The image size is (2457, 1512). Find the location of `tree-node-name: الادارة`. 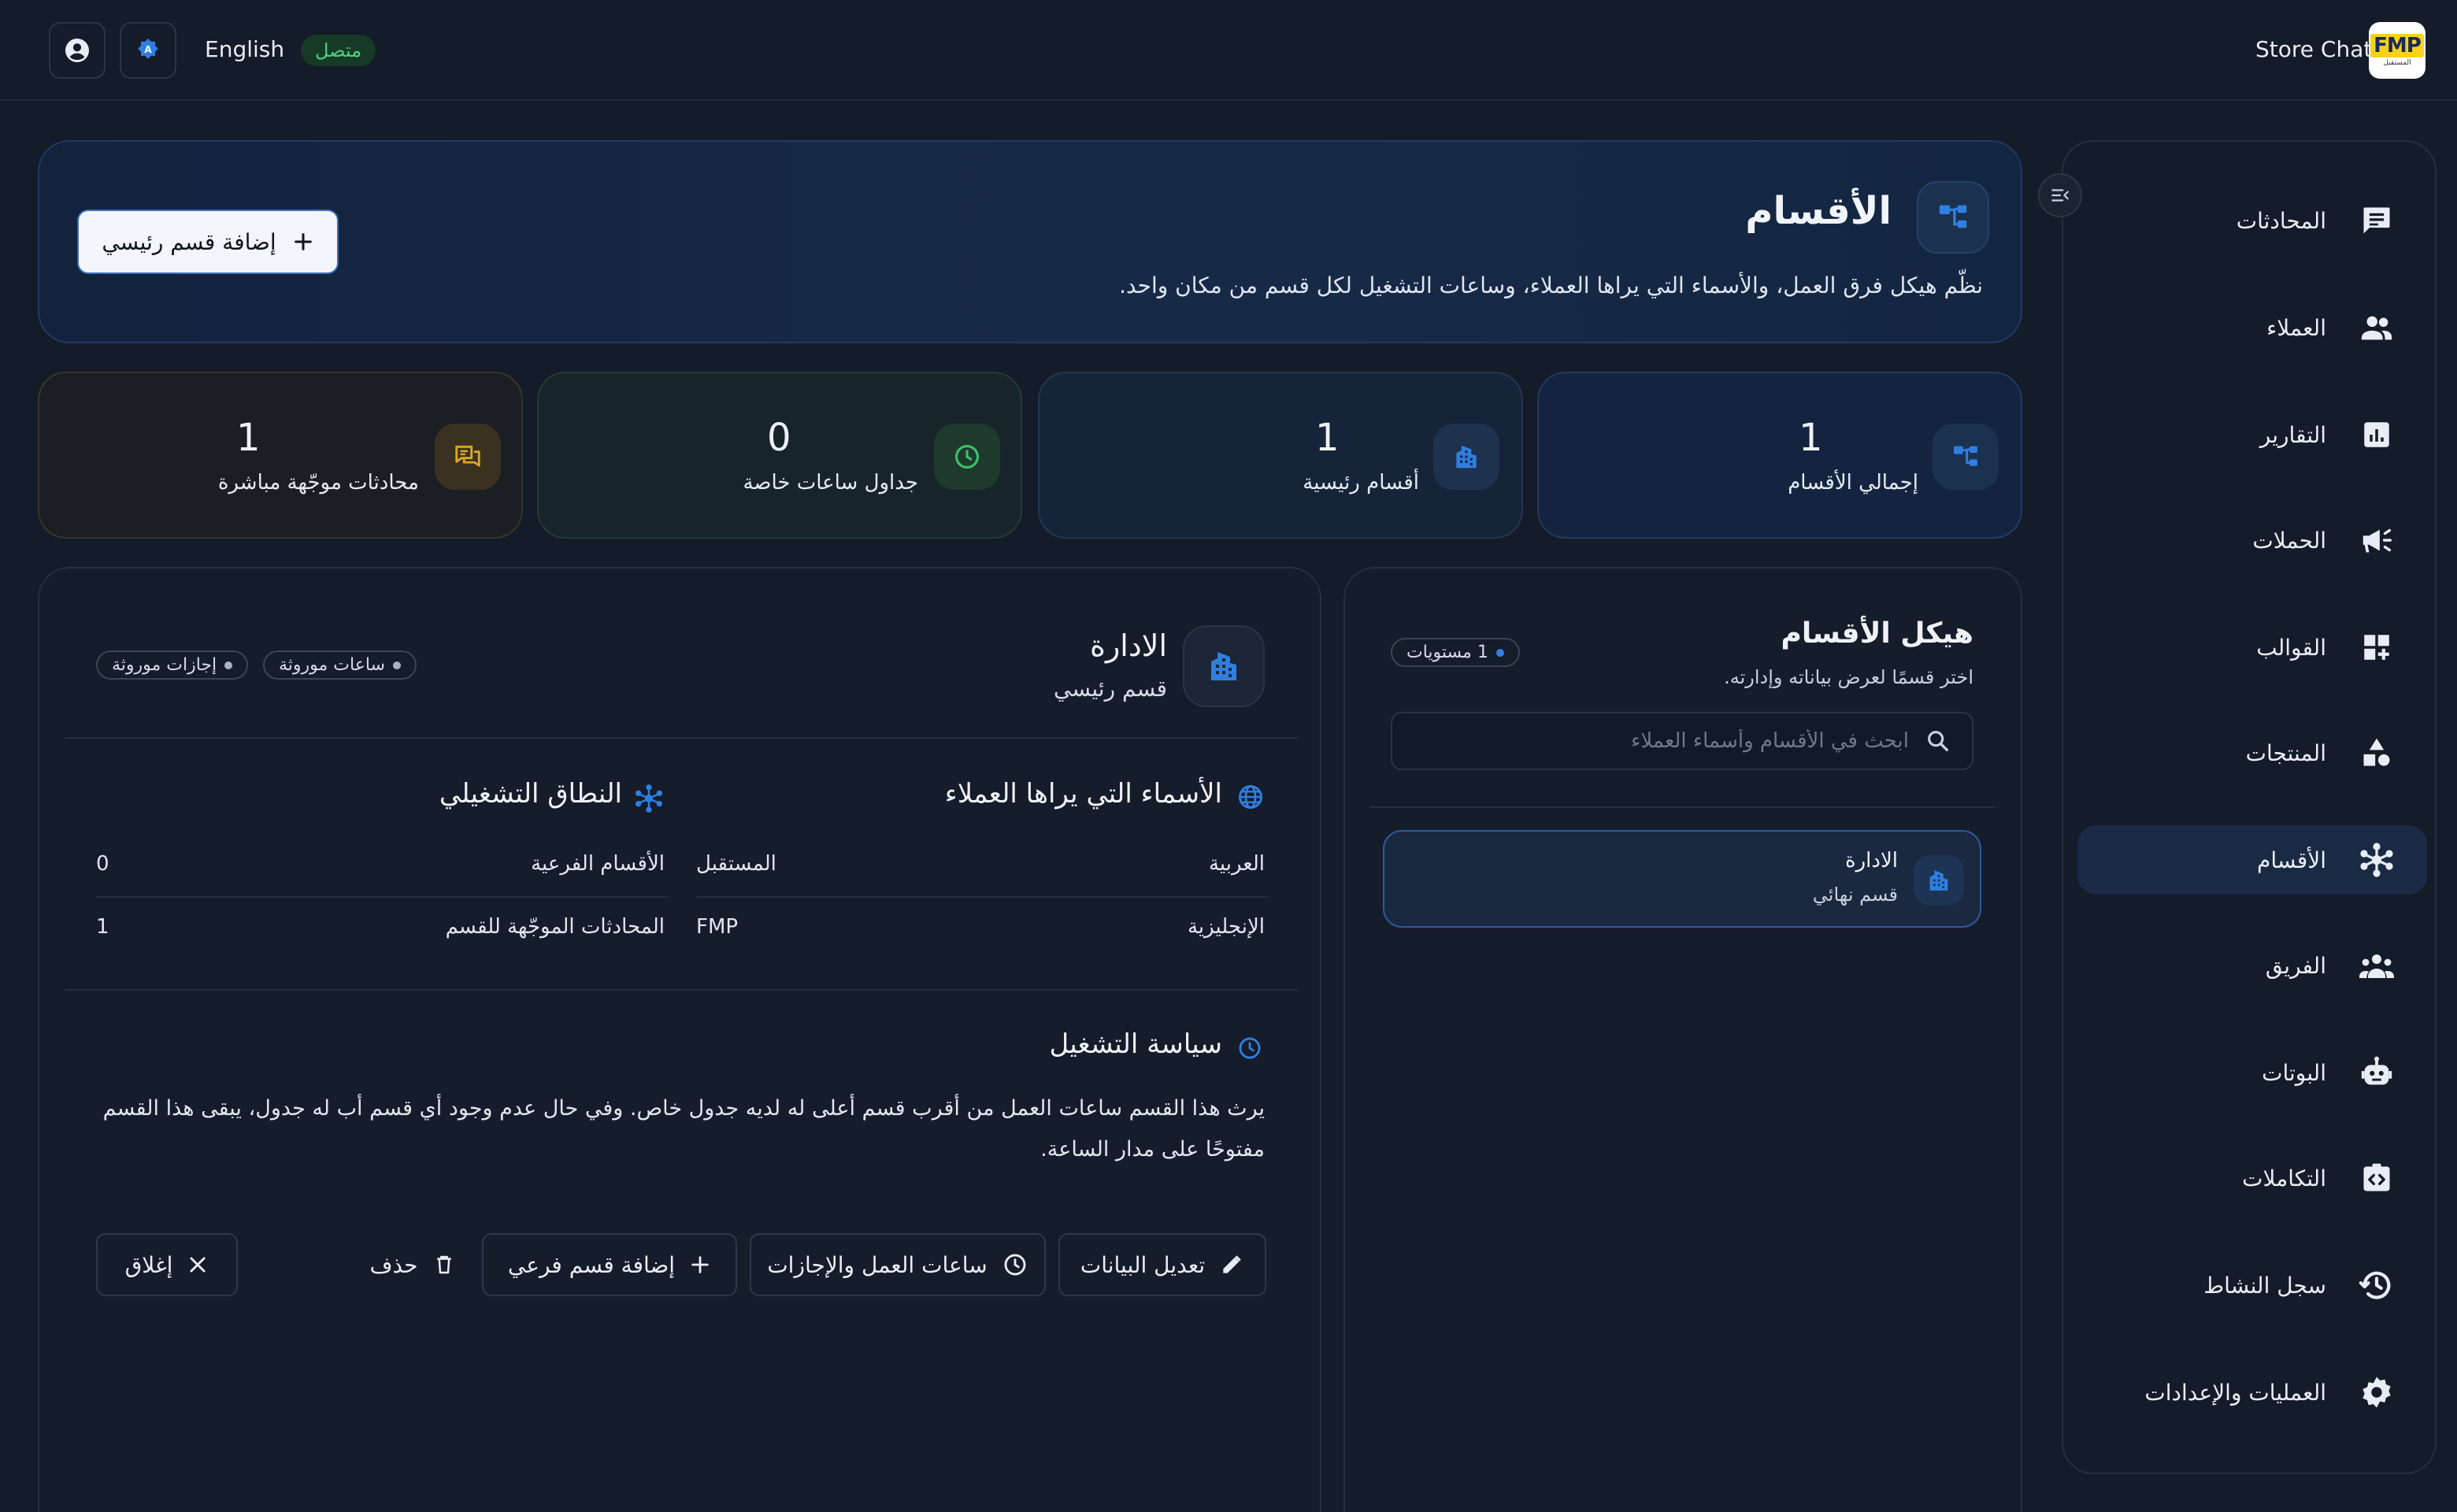

tree-node-name: الادارة is located at coordinates (1871, 861).